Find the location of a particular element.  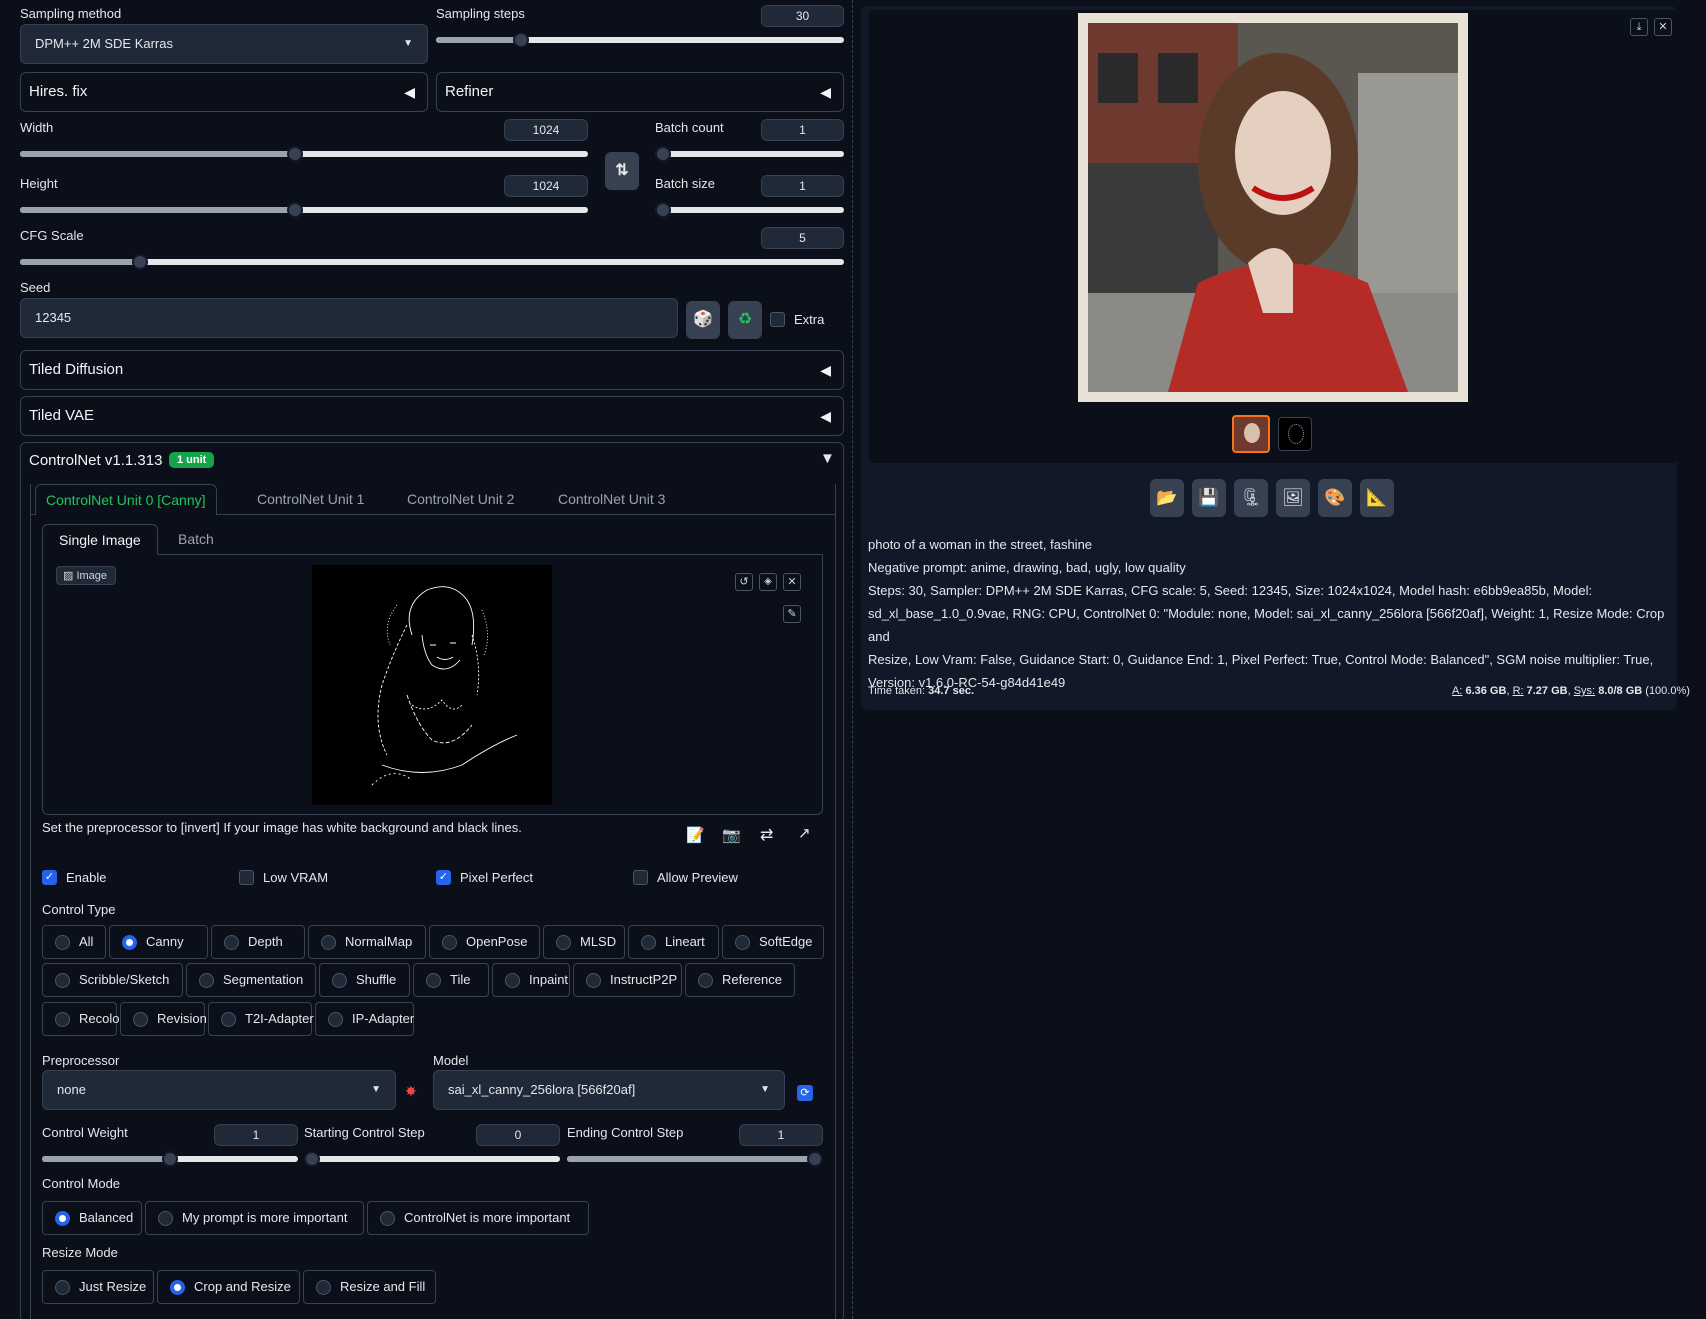

radio-control-mode-controlnet-is-more-important: ControlNet is more important is located at coordinates (478, 1218).